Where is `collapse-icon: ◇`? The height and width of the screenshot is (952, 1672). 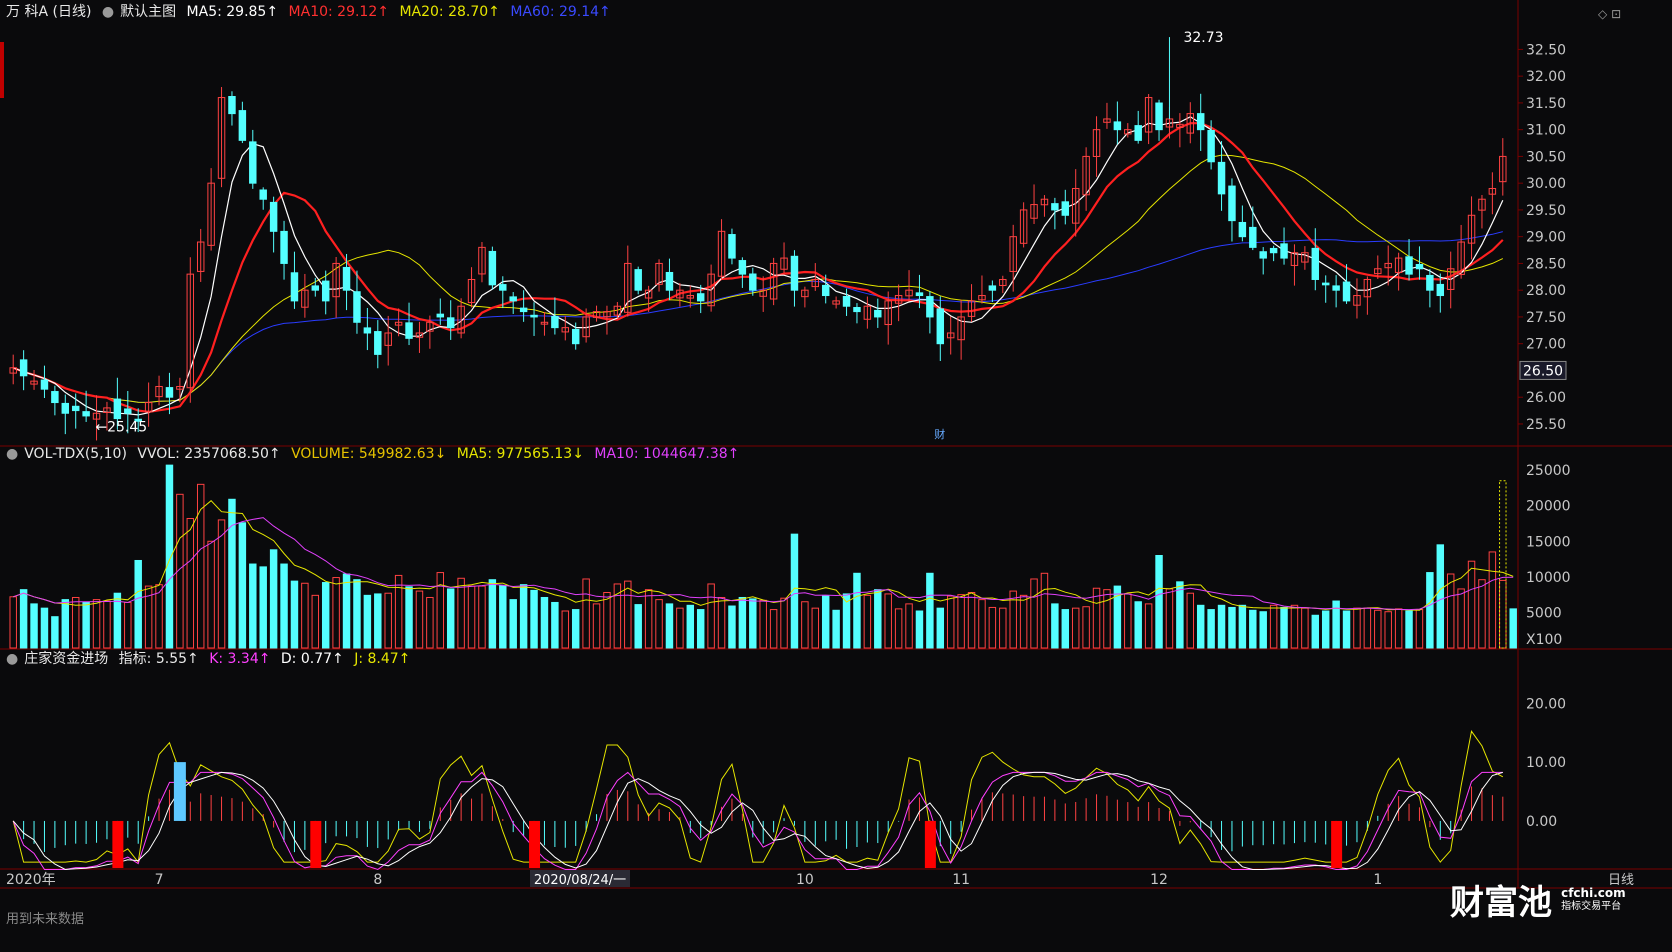
collapse-icon: ◇ is located at coordinates (1602, 14).